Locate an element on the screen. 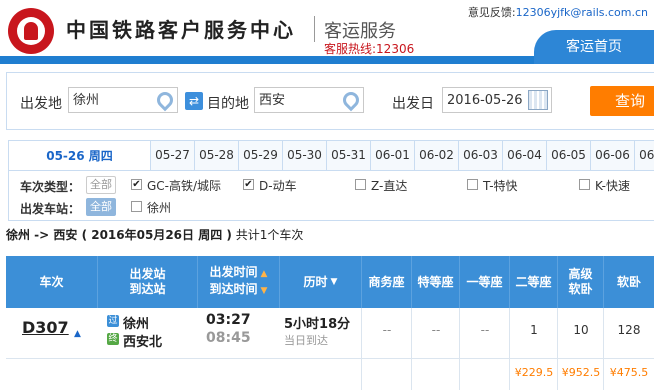 This screenshot has width=654, height=390. col-advanced-soft-2: 软卧 is located at coordinates (580, 289).